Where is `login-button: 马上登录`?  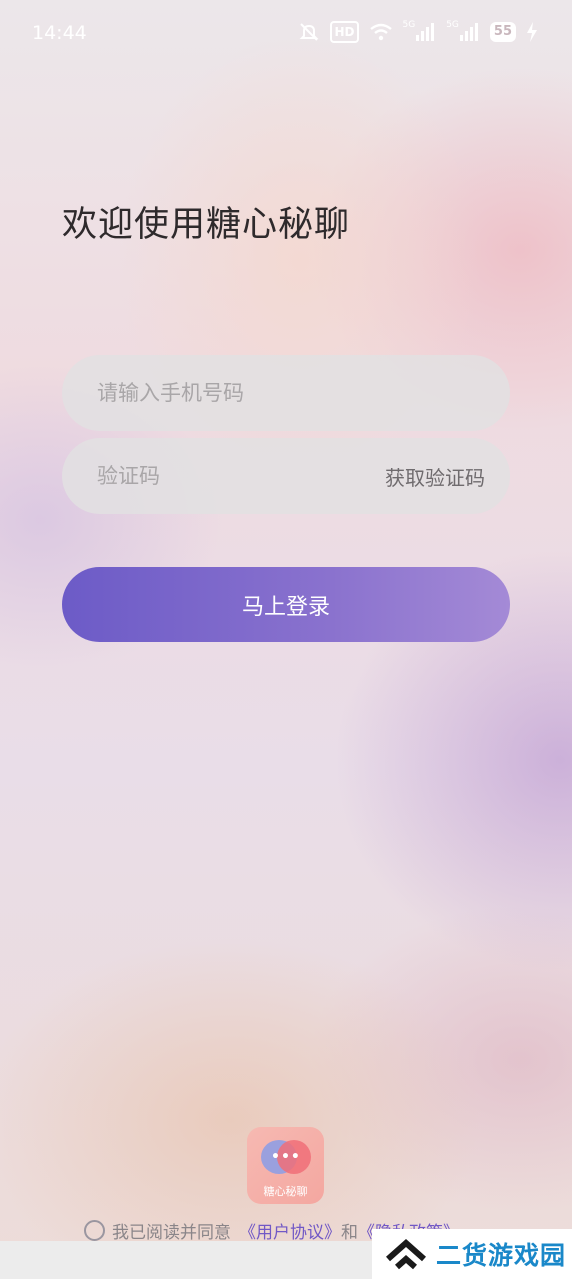 login-button: 马上登录 is located at coordinates (286, 604).